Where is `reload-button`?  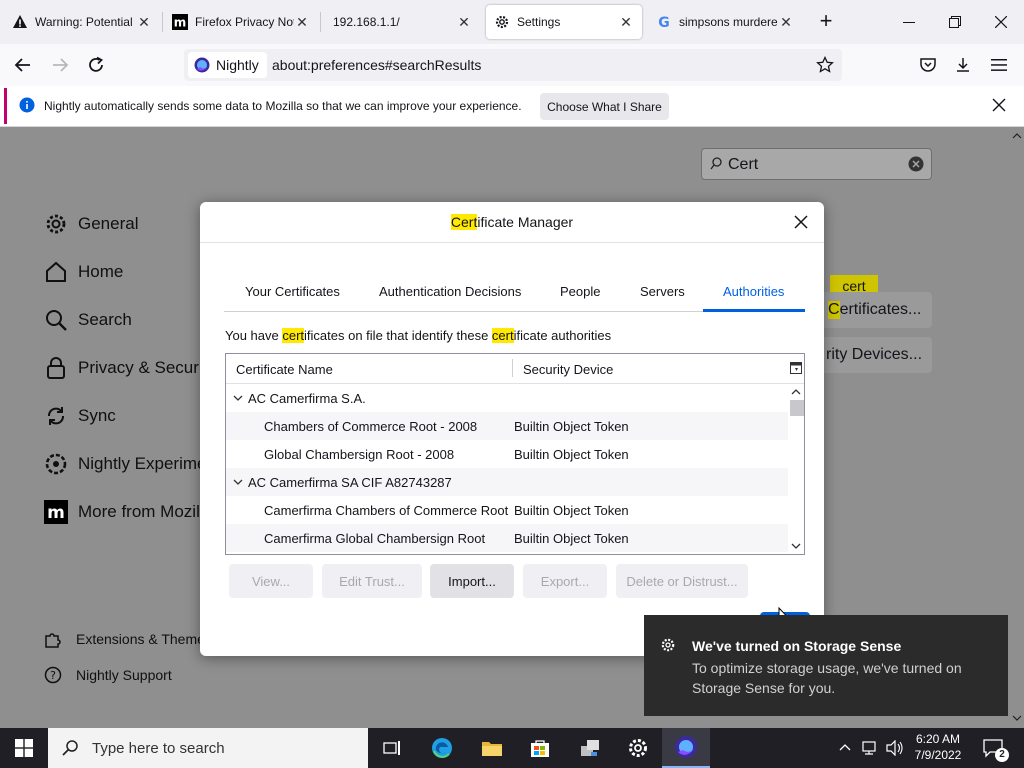 reload-button is located at coordinates (96, 65).